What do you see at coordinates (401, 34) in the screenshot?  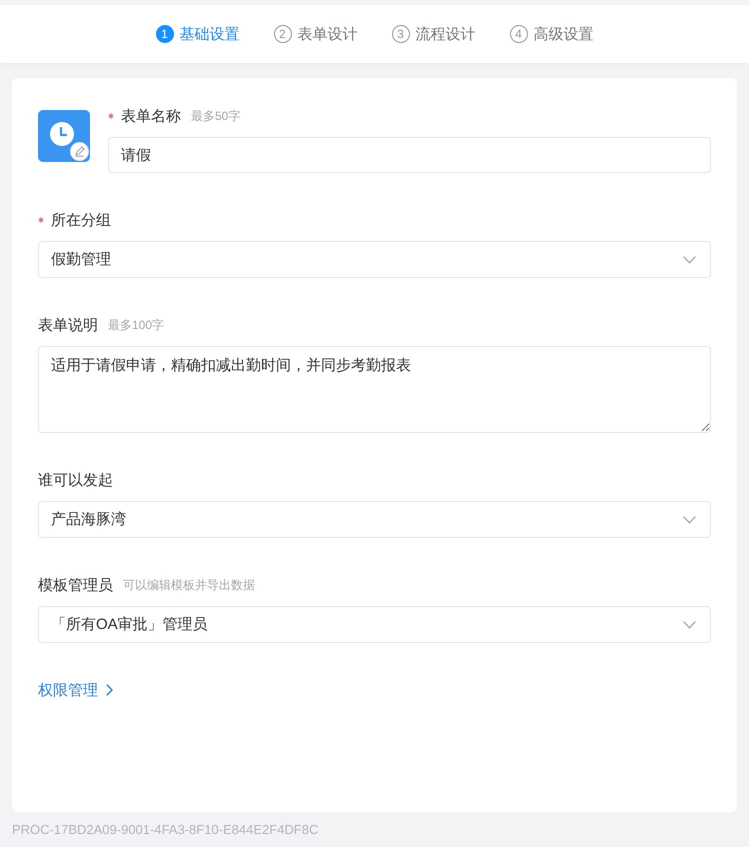 I see `step-number: 3` at bounding box center [401, 34].